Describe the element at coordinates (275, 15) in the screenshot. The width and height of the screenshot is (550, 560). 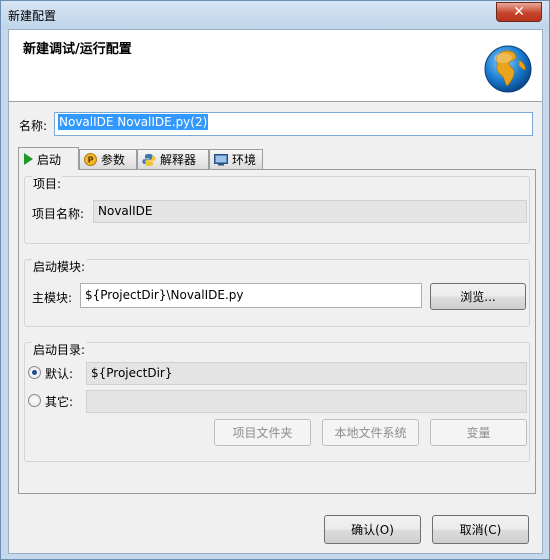
I see `title-bar: 新建配置 ✕` at that location.